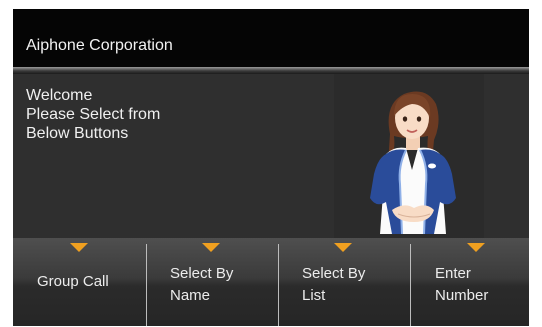 This screenshot has height=327, width=542. Describe the element at coordinates (453, 273) in the screenshot. I see `enter-number-label-line-1: Enter` at that location.